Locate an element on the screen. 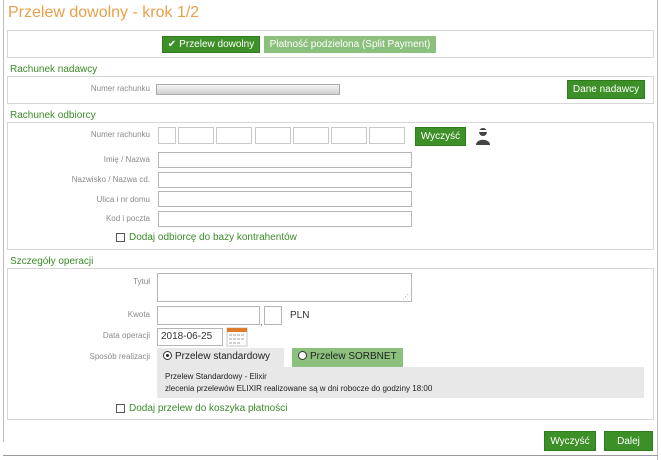 This screenshot has height=460, width=661. resize-grip-icon: ⋰ is located at coordinates (405, 297).